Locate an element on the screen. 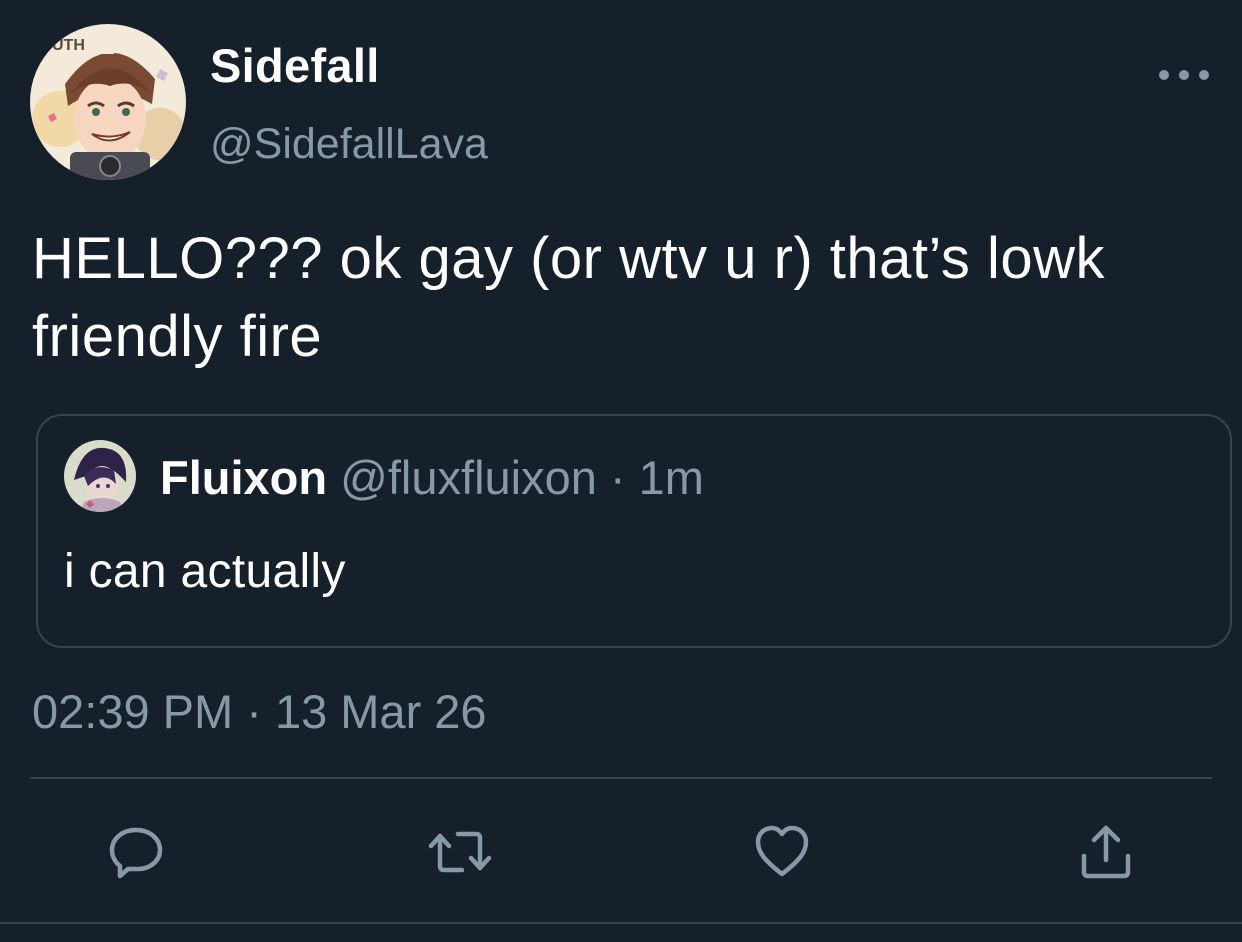  like-button is located at coordinates (782, 852).